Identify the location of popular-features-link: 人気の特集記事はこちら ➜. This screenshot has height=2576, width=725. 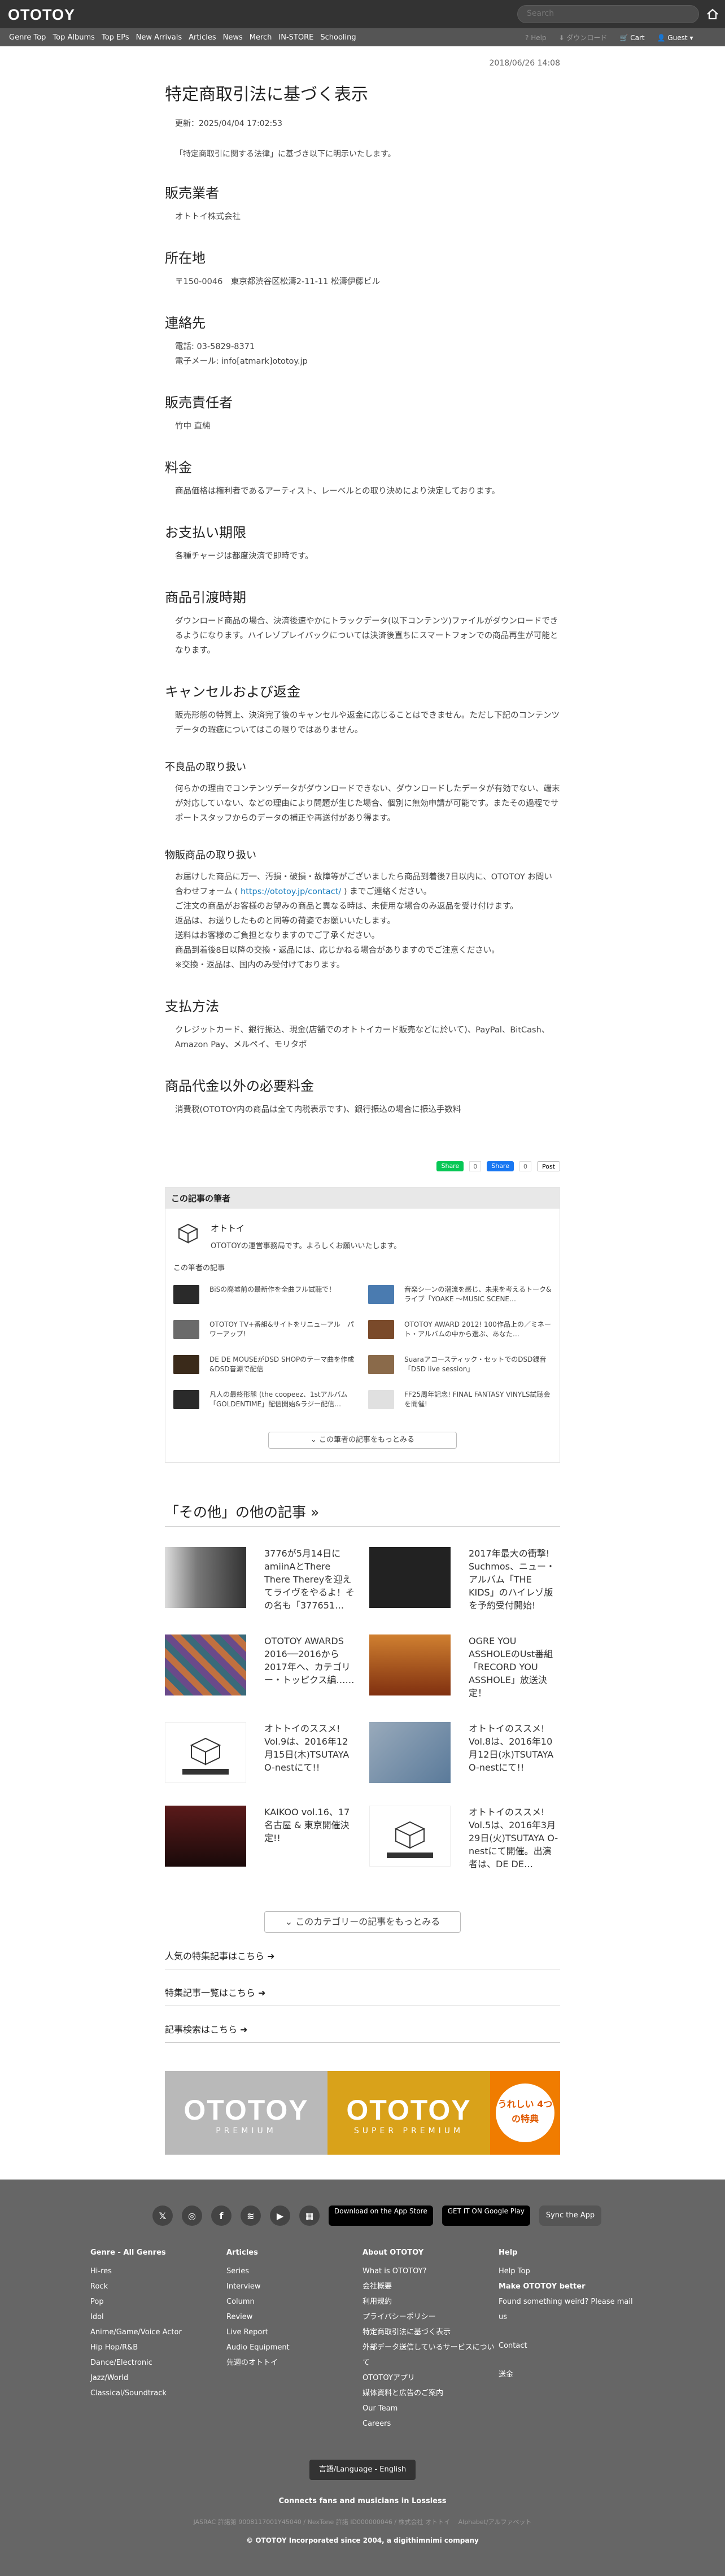
(362, 1959).